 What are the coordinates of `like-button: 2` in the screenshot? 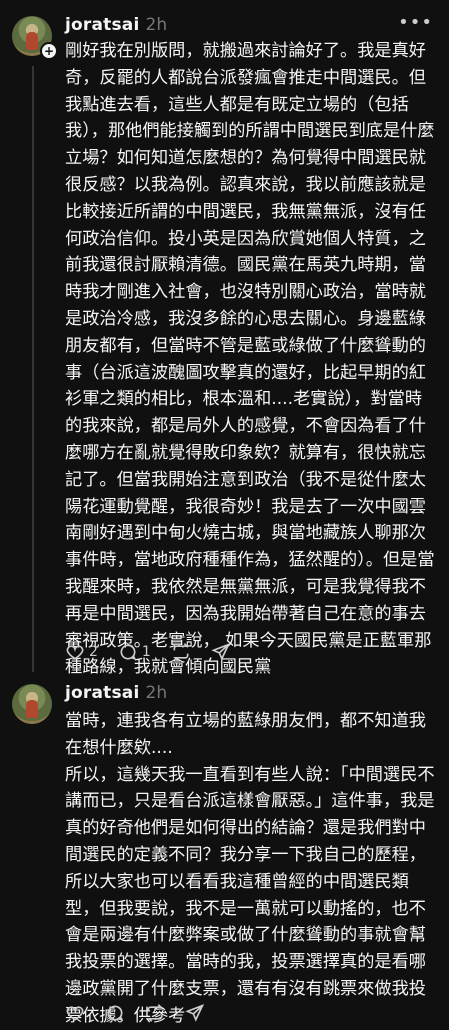 It's located at (81, 652).